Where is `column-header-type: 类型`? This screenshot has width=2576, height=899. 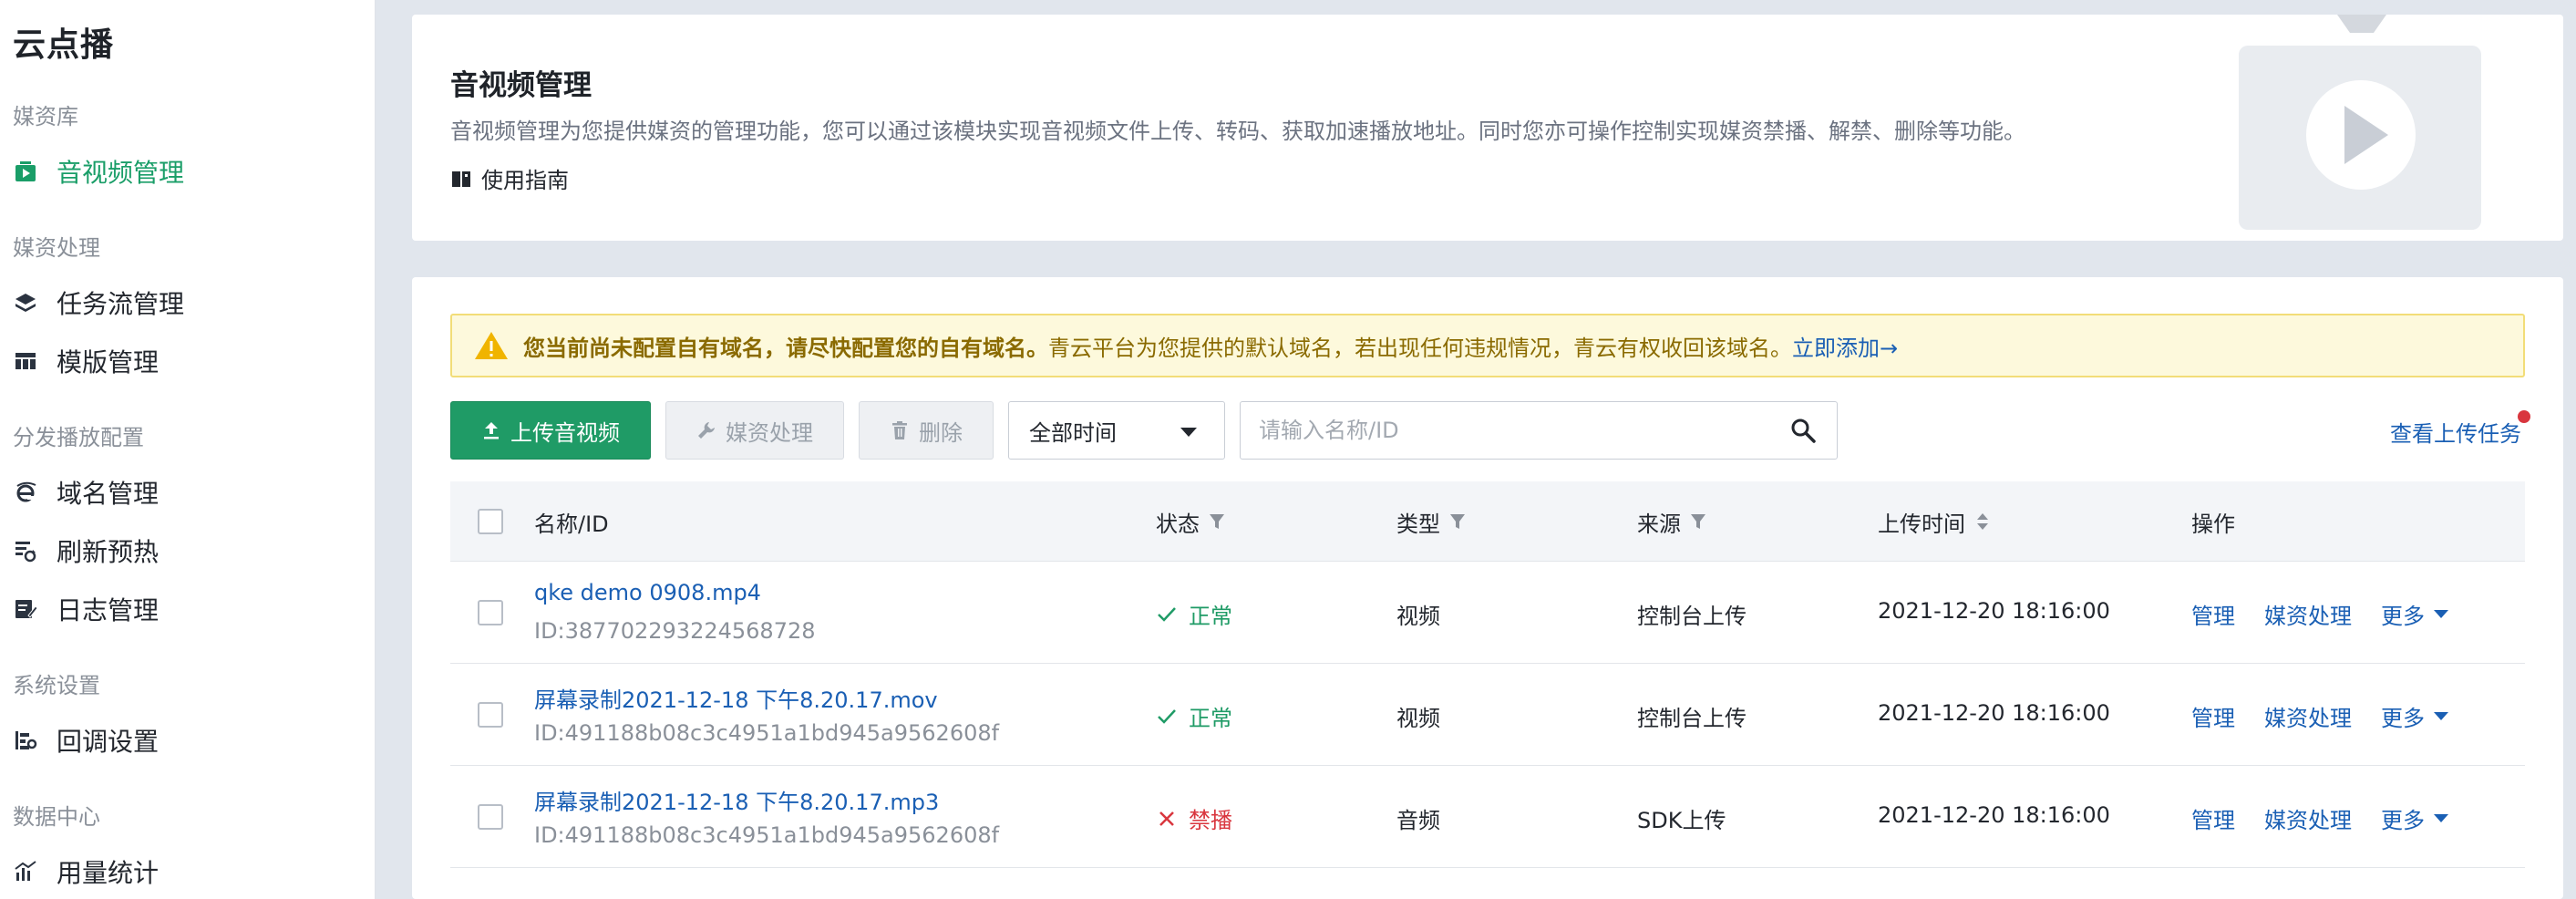
column-header-type: 类型 is located at coordinates (1431, 521).